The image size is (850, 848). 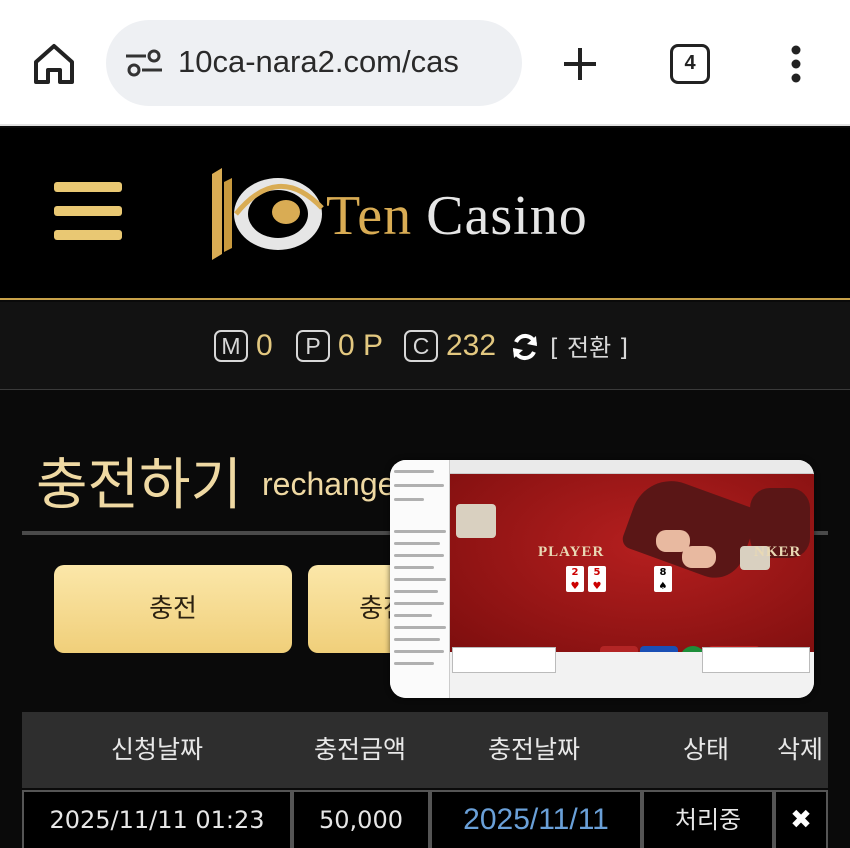 I want to click on card-shoe, so click(x=476, y=521).